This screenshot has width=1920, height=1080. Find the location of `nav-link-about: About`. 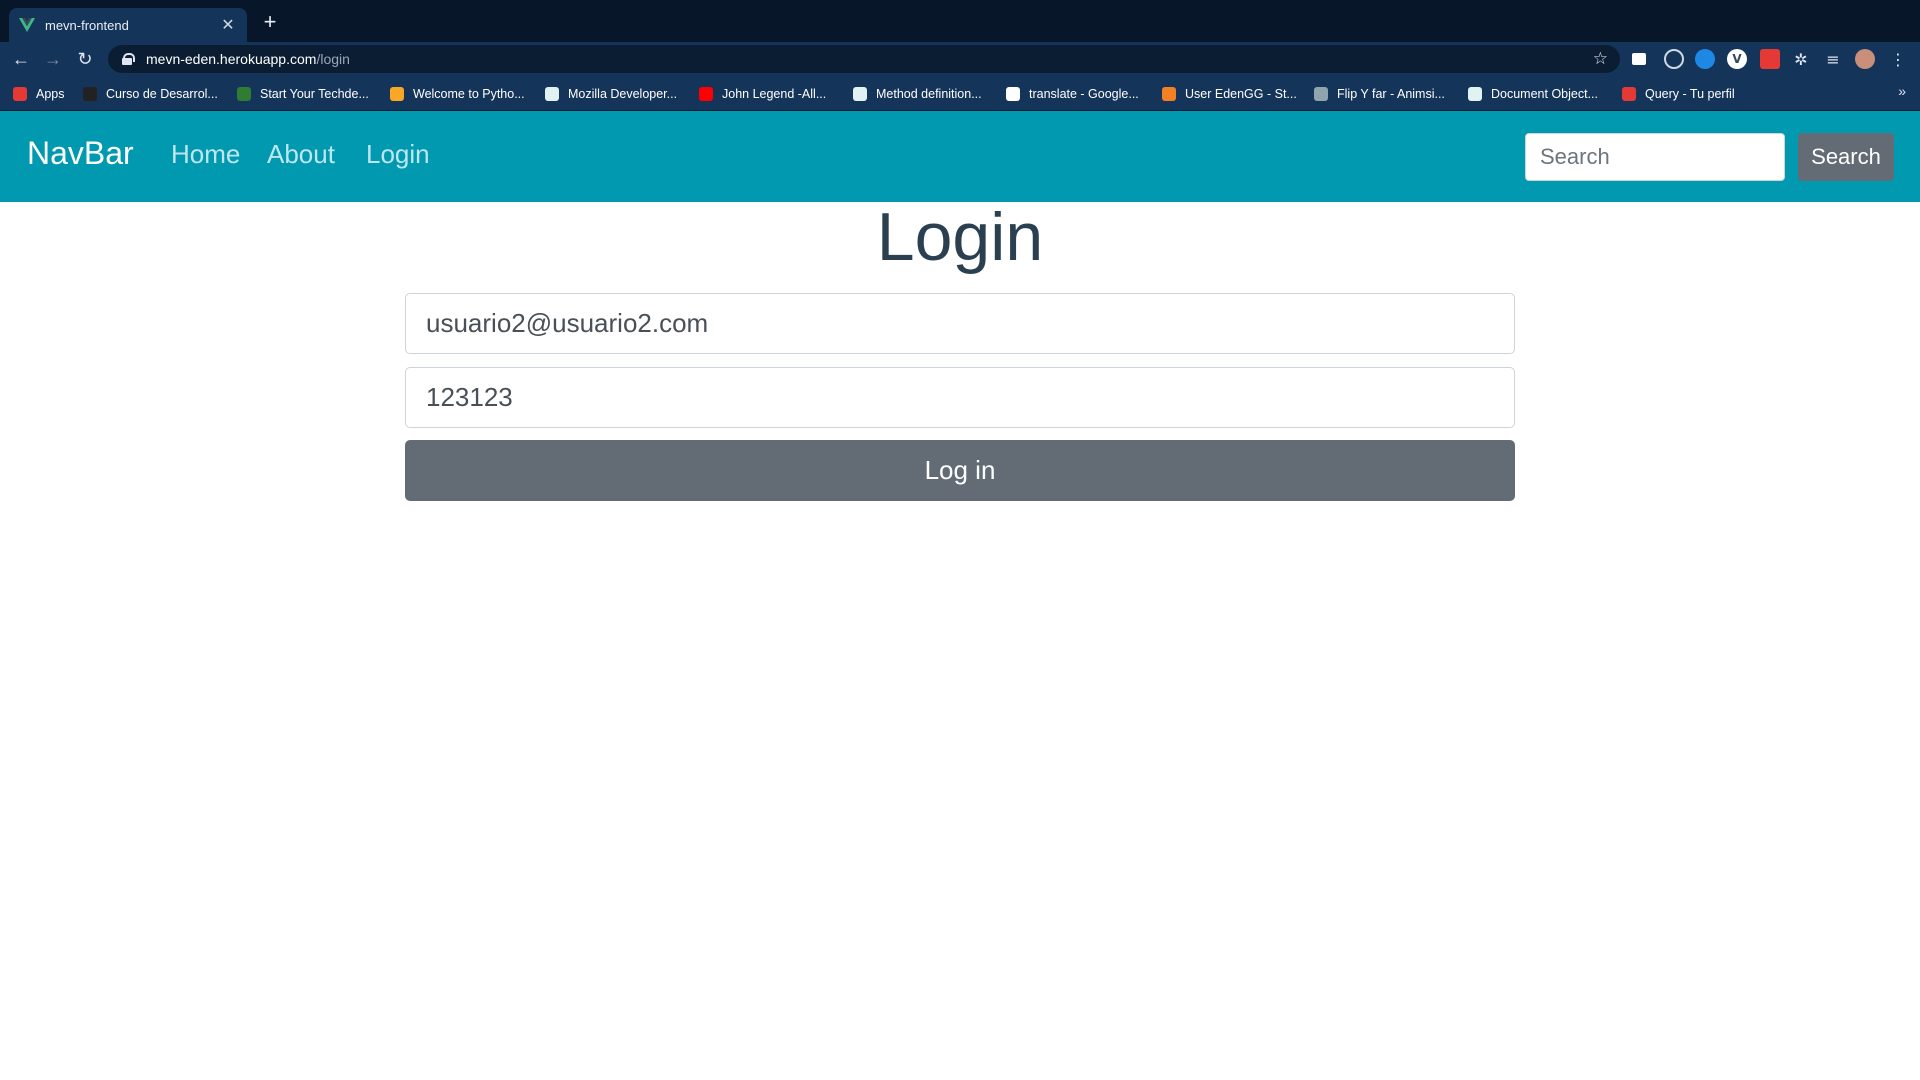

nav-link-about: About is located at coordinates (301, 154).